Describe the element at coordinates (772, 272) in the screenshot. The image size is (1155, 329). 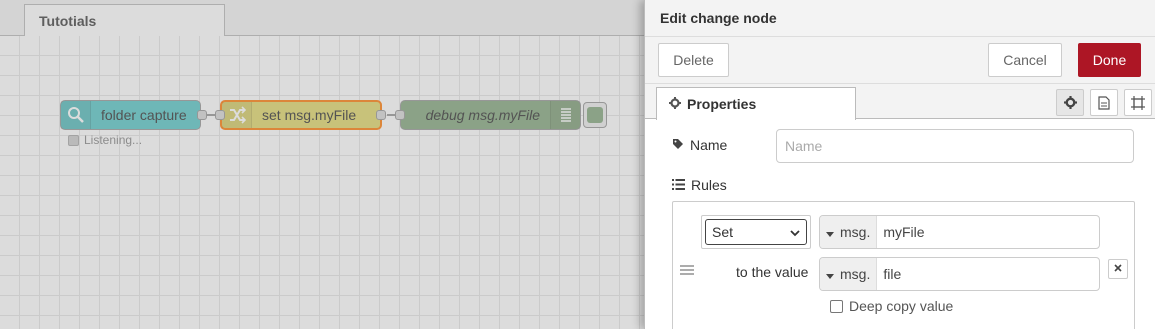
I see `to-value-label: to the value` at that location.